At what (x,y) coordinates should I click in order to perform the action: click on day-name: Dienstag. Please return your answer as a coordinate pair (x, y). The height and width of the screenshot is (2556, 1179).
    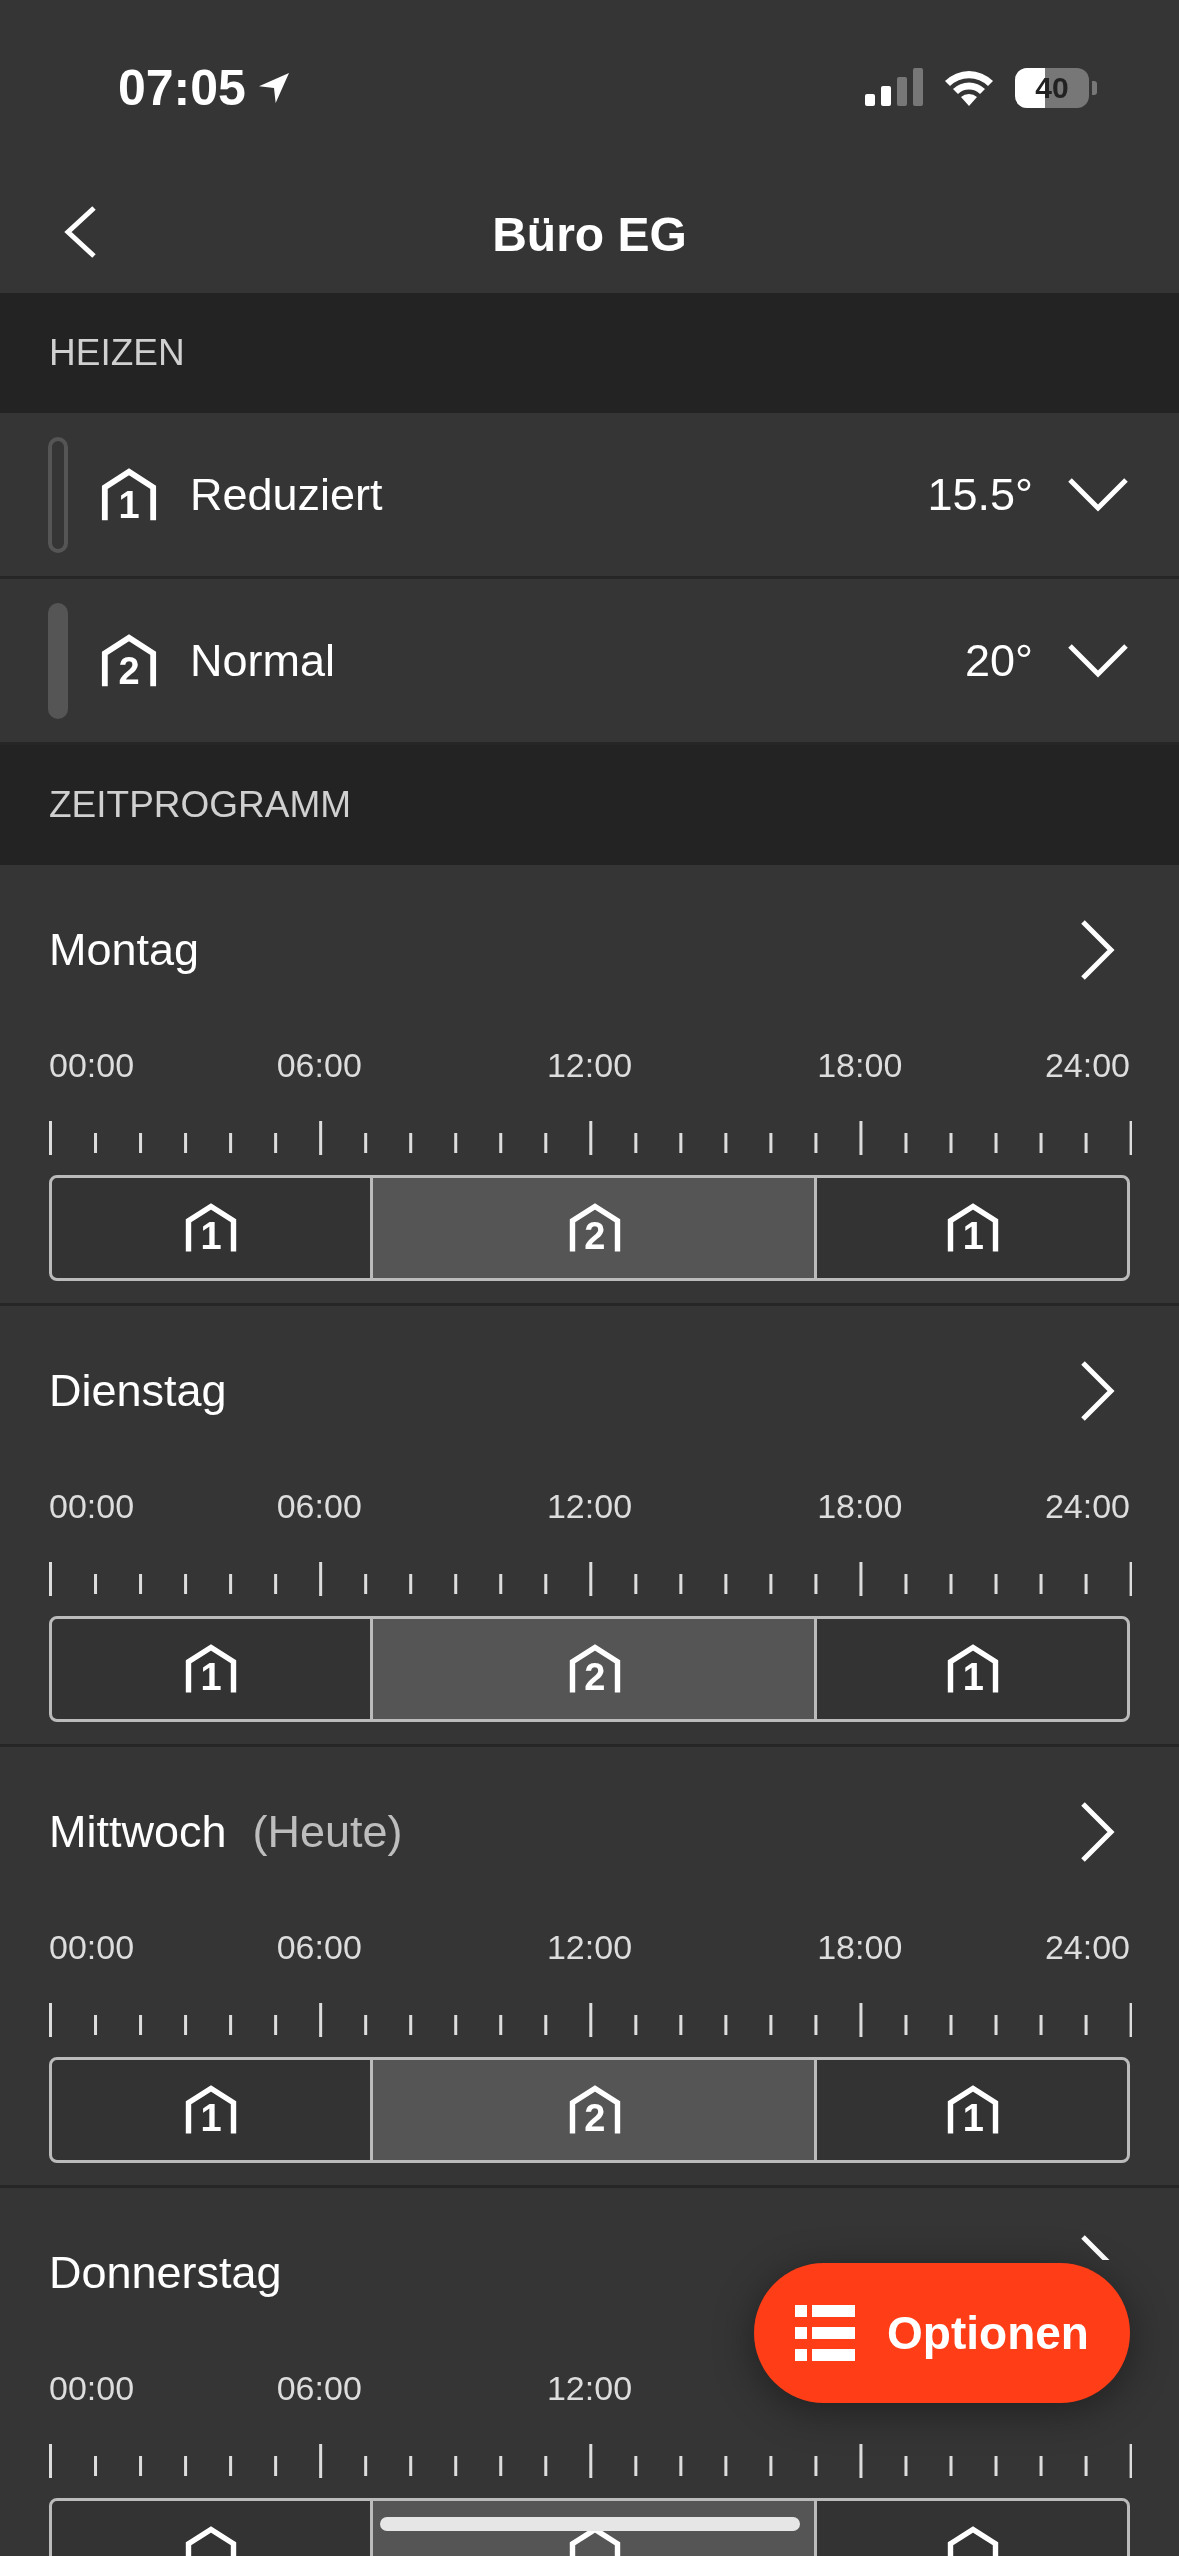
    Looking at the image, I should click on (138, 1391).